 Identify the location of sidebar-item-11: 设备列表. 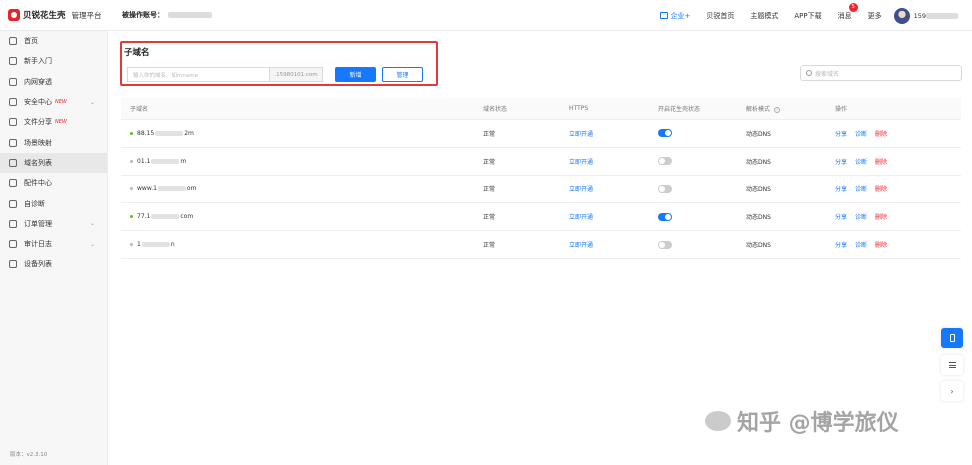
(53, 264).